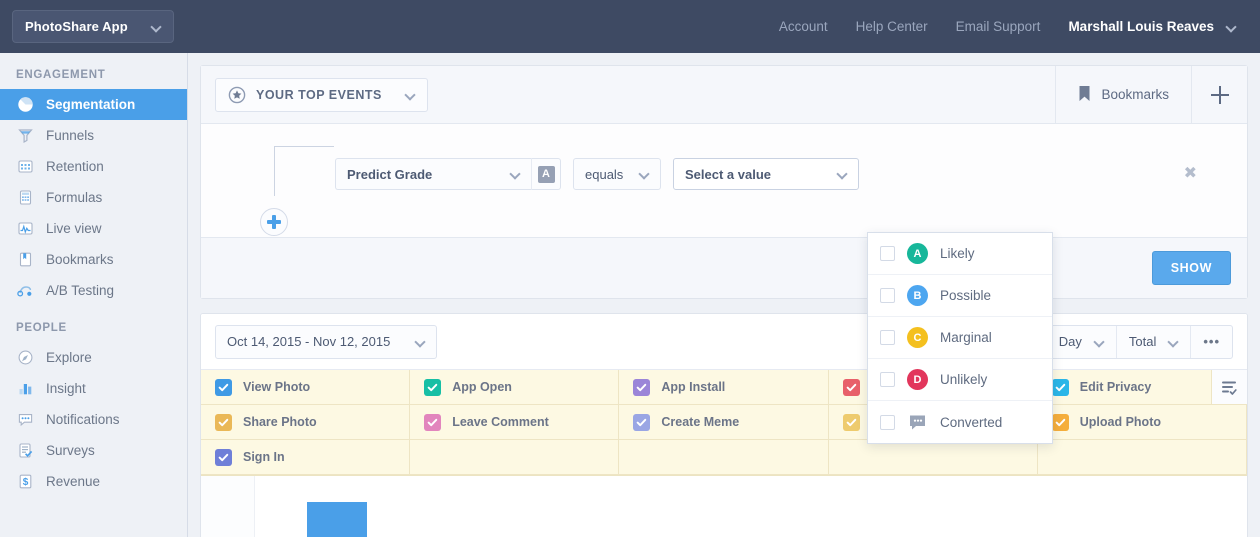 This screenshot has height=537, width=1260. What do you see at coordinates (1154, 341) in the screenshot?
I see `measure-select: Total` at bounding box center [1154, 341].